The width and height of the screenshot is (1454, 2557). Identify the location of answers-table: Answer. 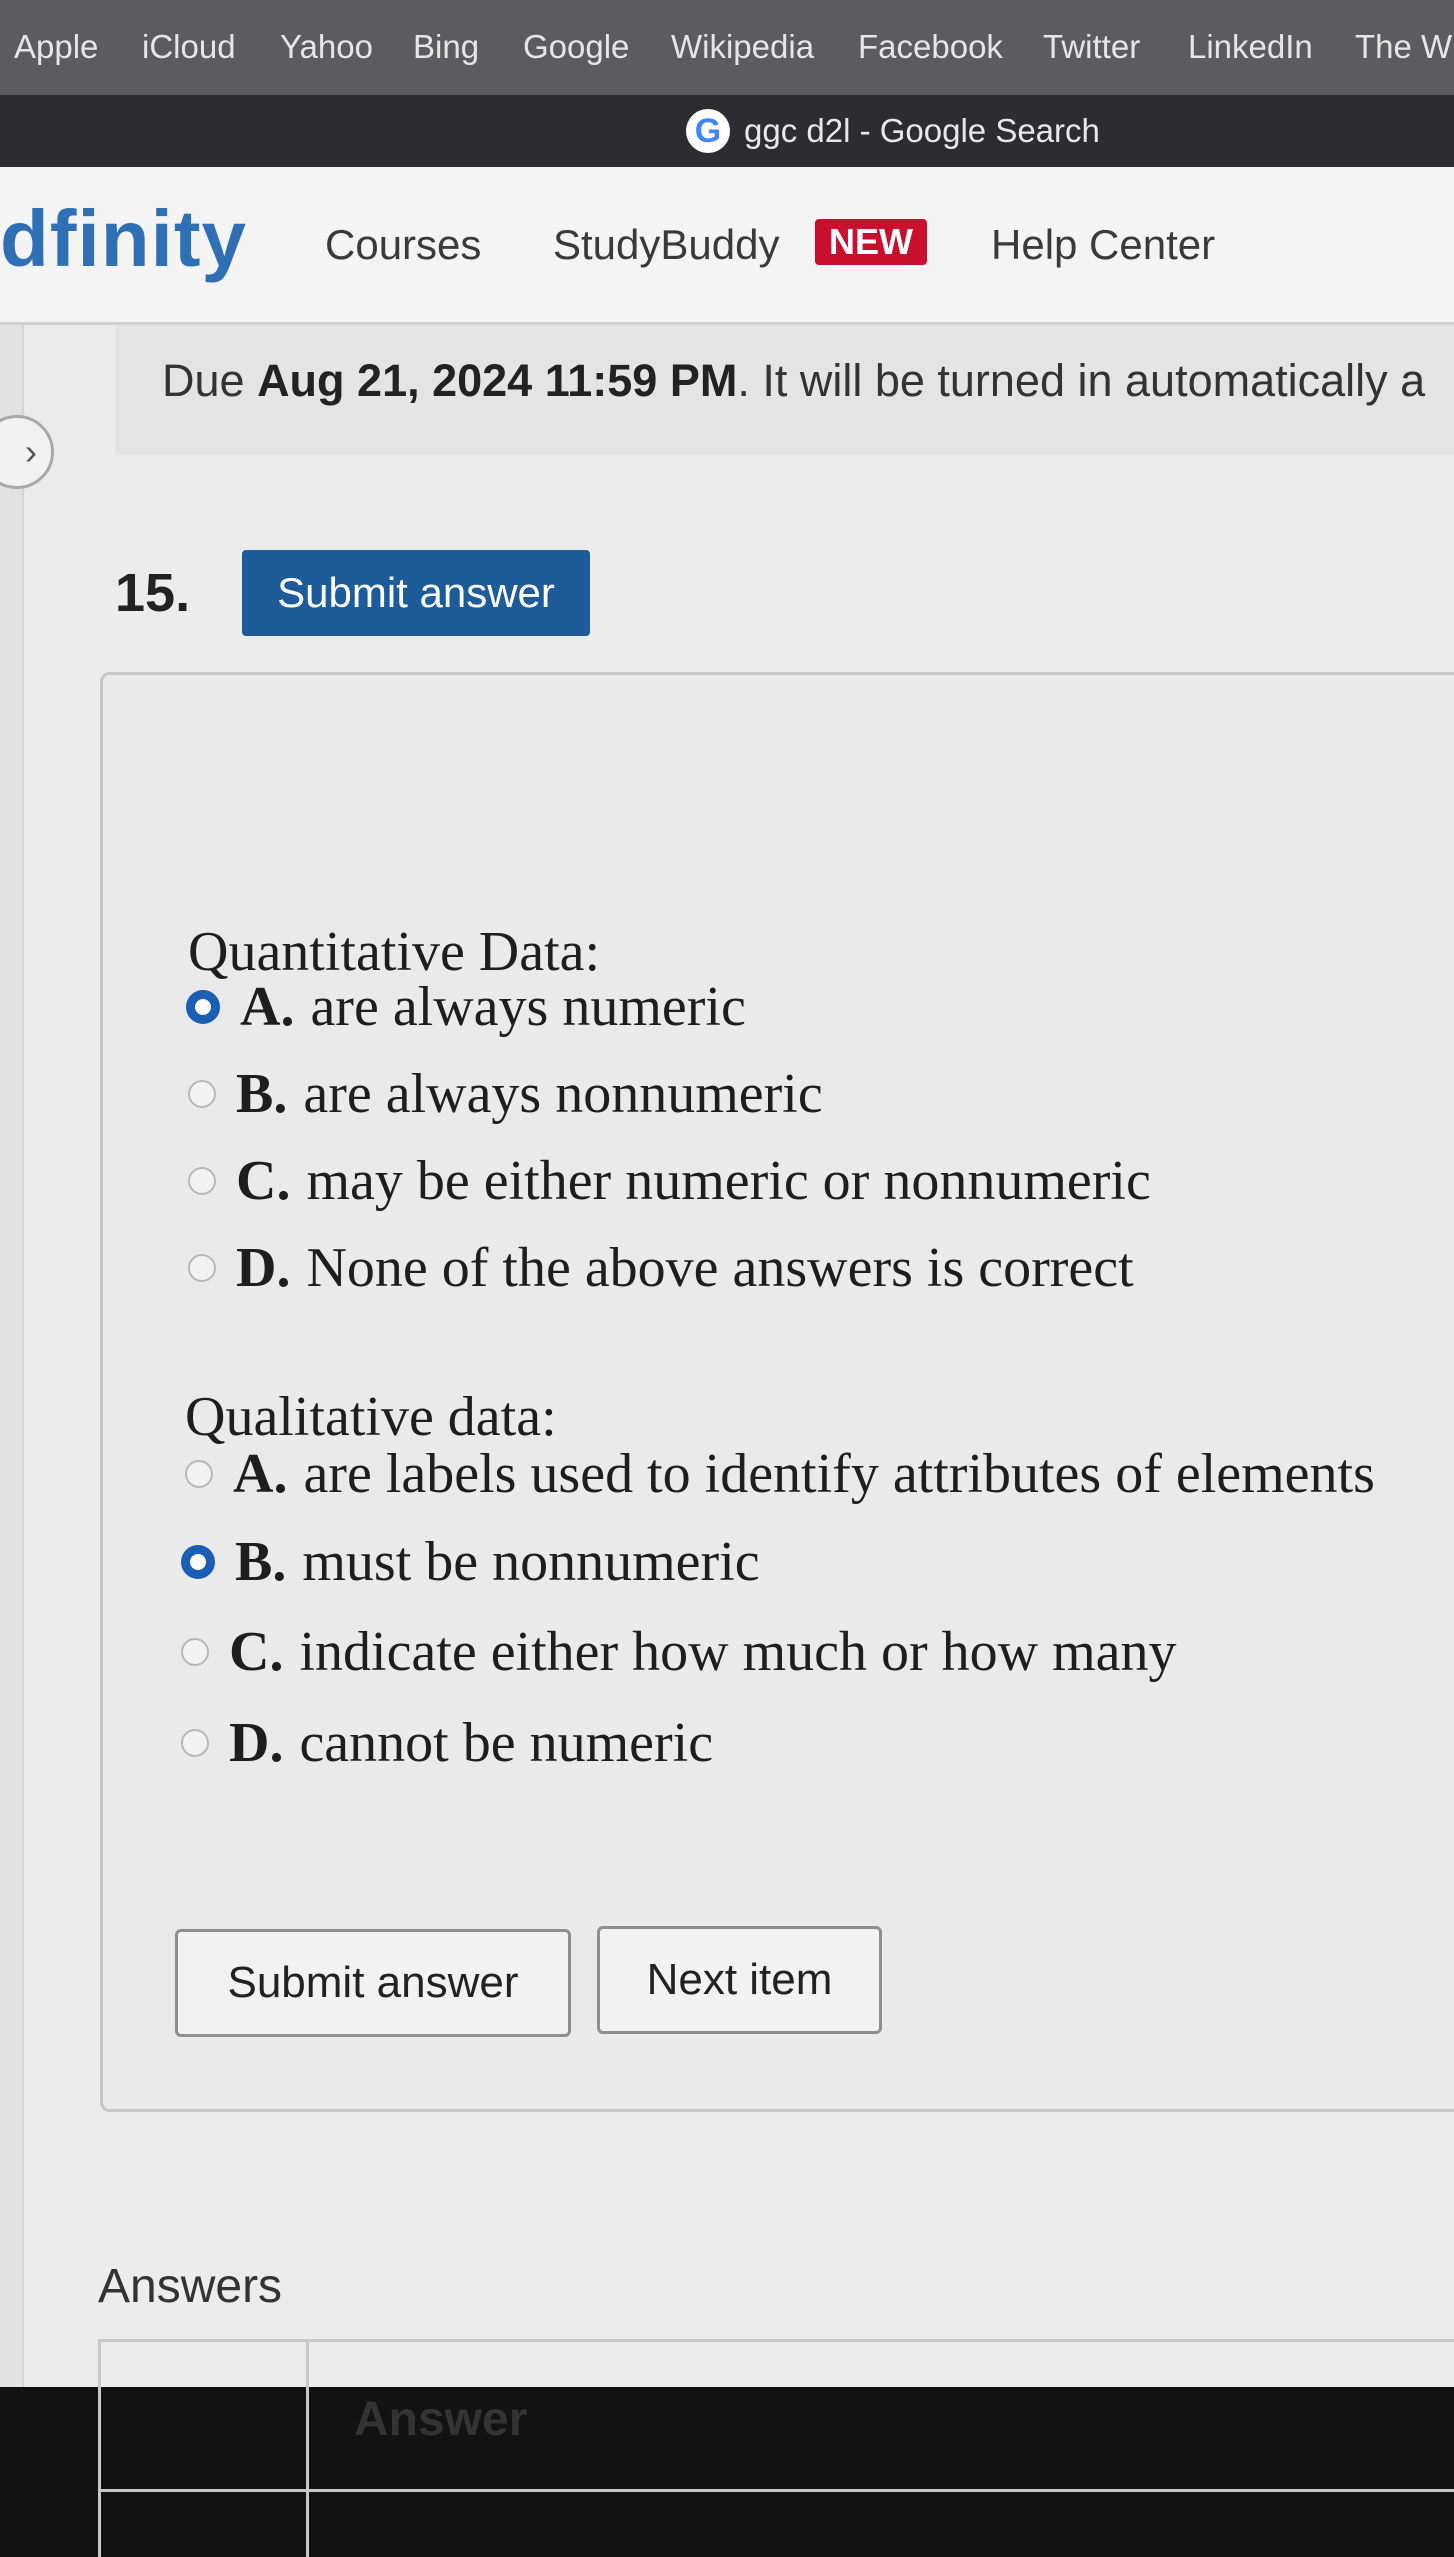
(776, 2448).